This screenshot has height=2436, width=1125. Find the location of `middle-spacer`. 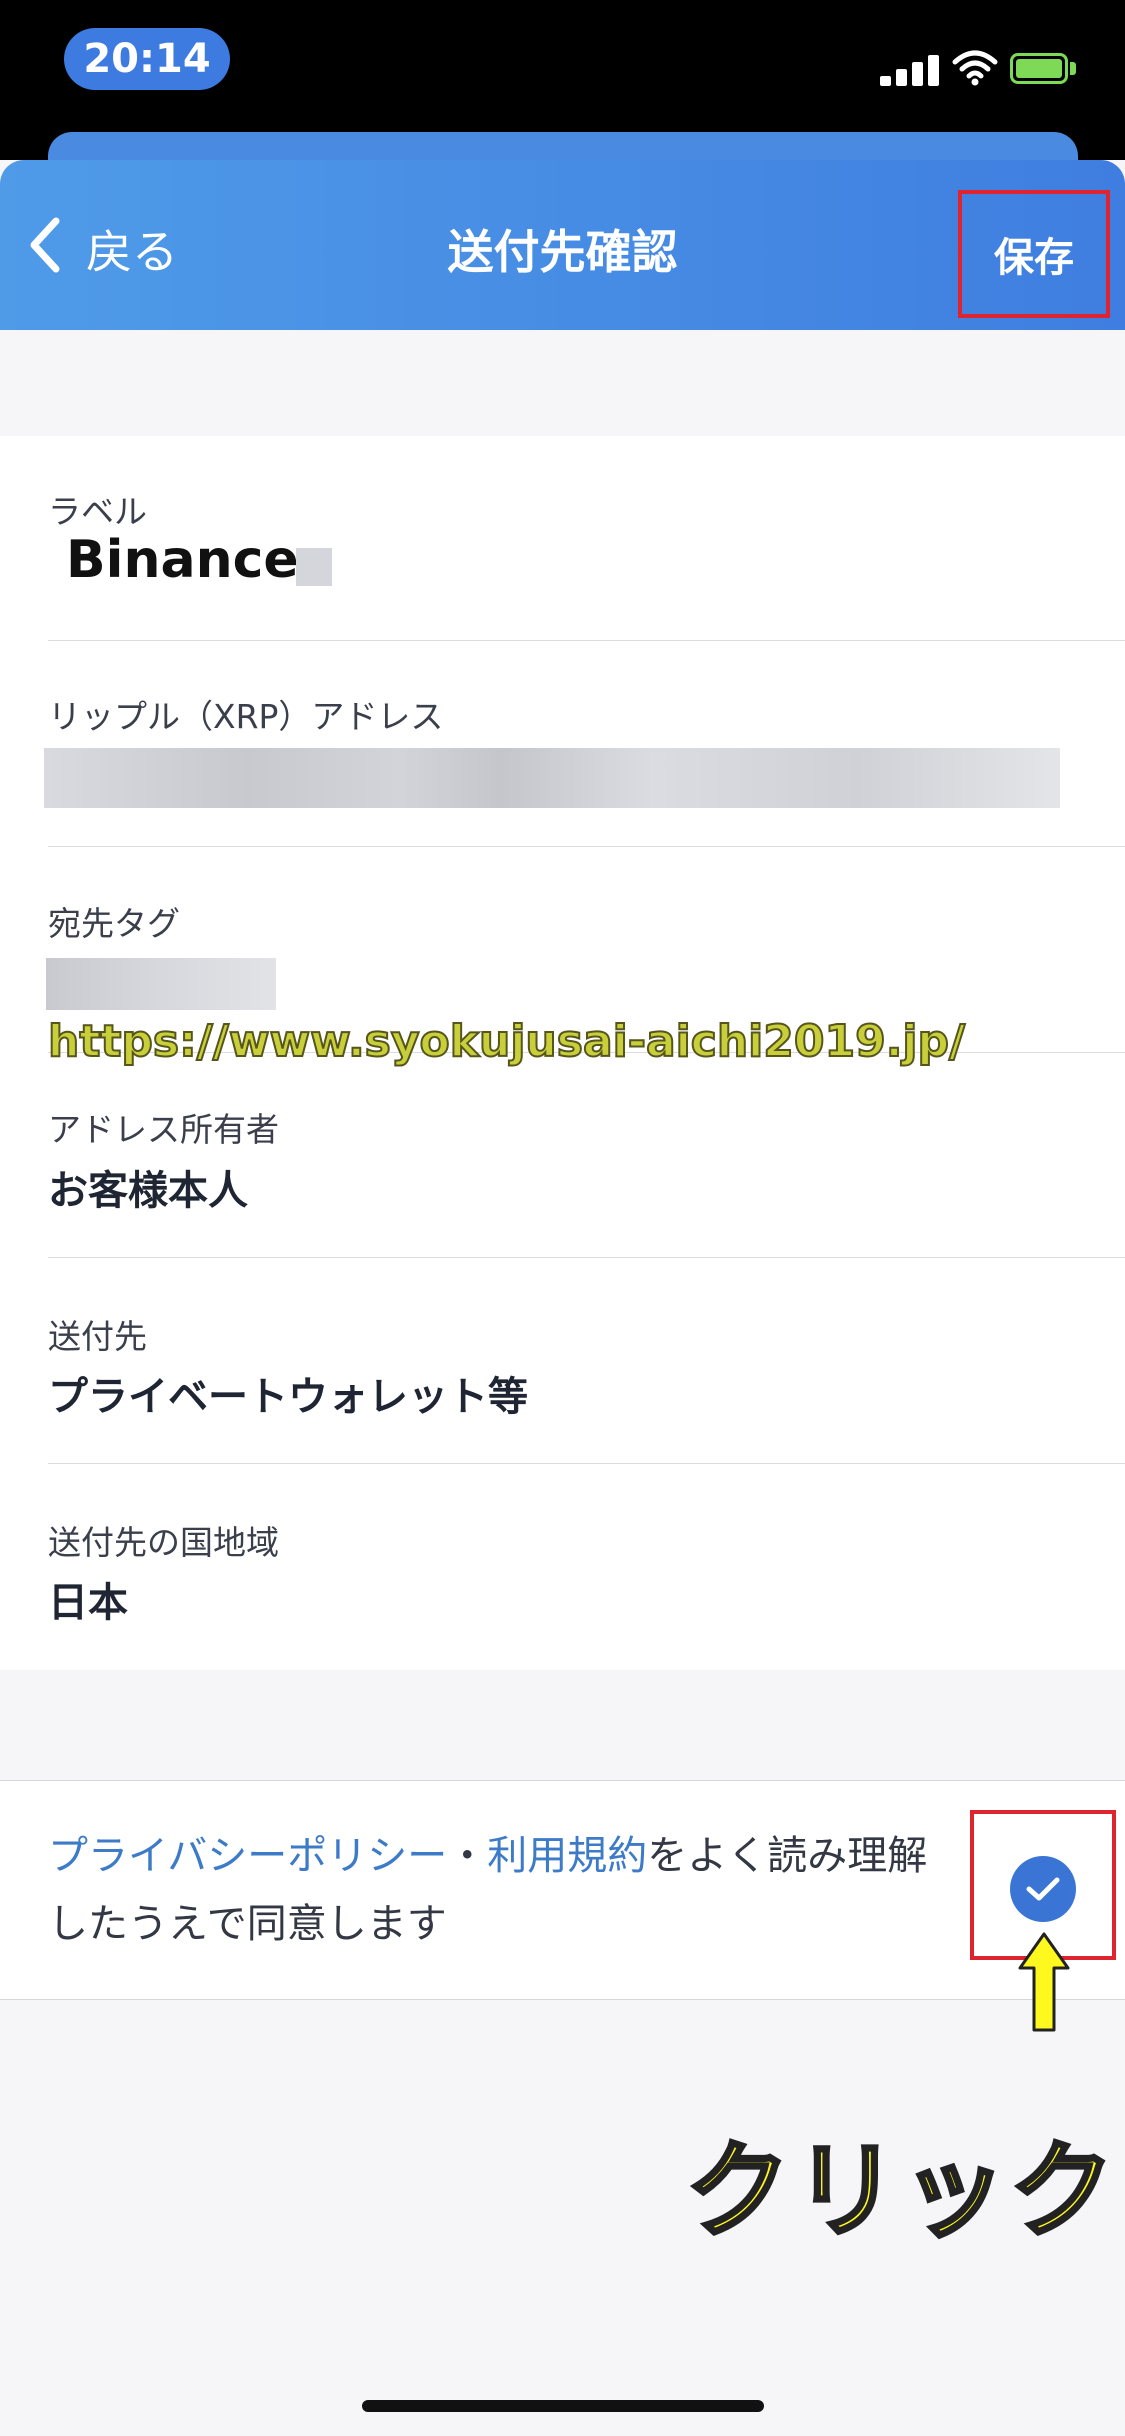

middle-spacer is located at coordinates (562, 1725).